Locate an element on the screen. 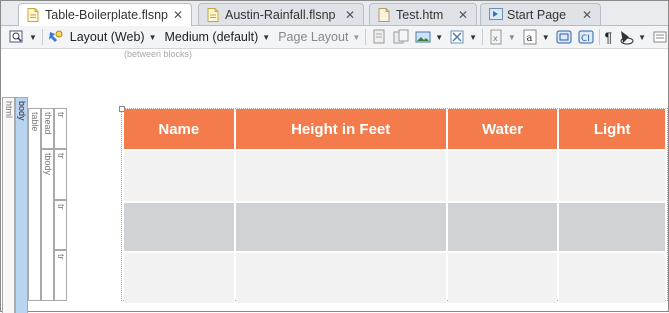 The image size is (669, 313). tab-austin-rainfall: Austin-Rainfall.flsnp ✕ is located at coordinates (281, 14).